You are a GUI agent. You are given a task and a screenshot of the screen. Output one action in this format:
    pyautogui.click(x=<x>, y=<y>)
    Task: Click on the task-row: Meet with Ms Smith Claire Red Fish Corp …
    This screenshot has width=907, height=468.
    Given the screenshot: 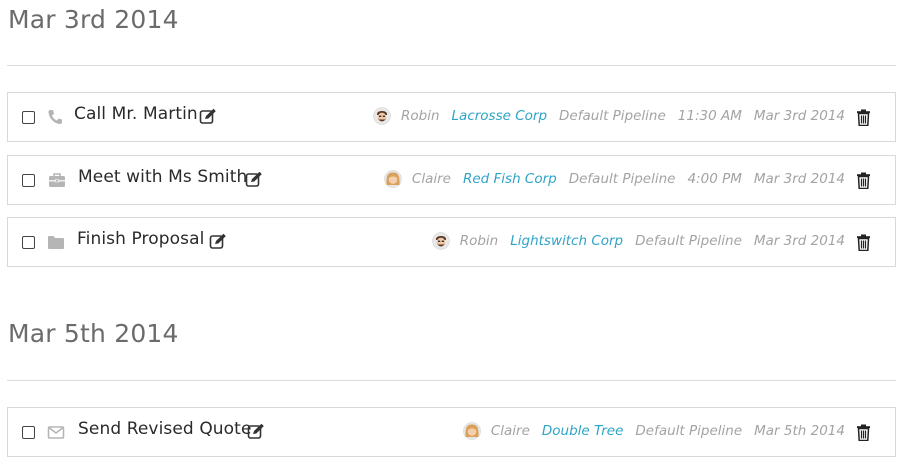 What is the action you would take?
    pyautogui.click(x=451, y=180)
    